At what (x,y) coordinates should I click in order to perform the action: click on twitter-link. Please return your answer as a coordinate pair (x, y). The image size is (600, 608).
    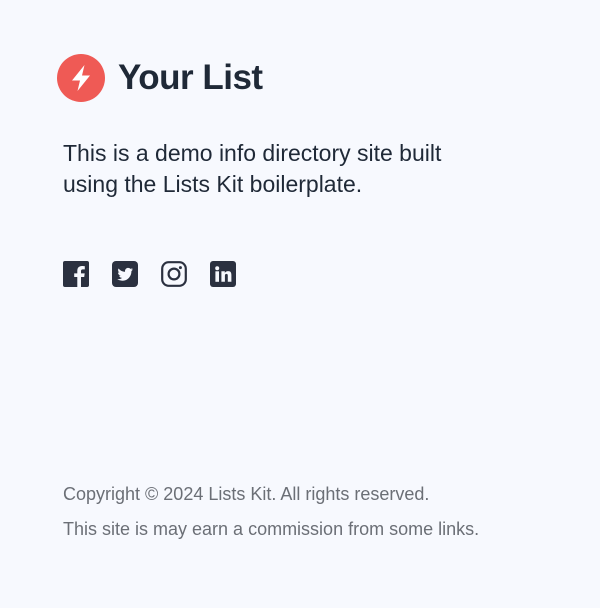
    Looking at the image, I should click on (125, 274).